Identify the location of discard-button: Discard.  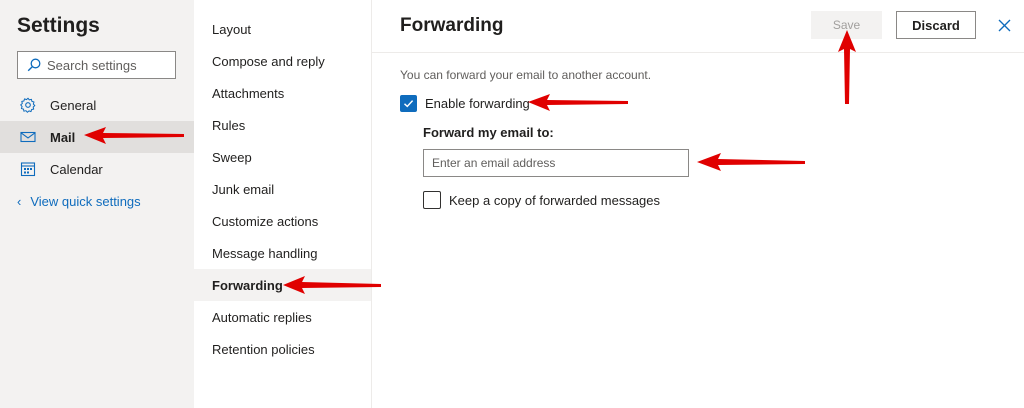
(936, 25).